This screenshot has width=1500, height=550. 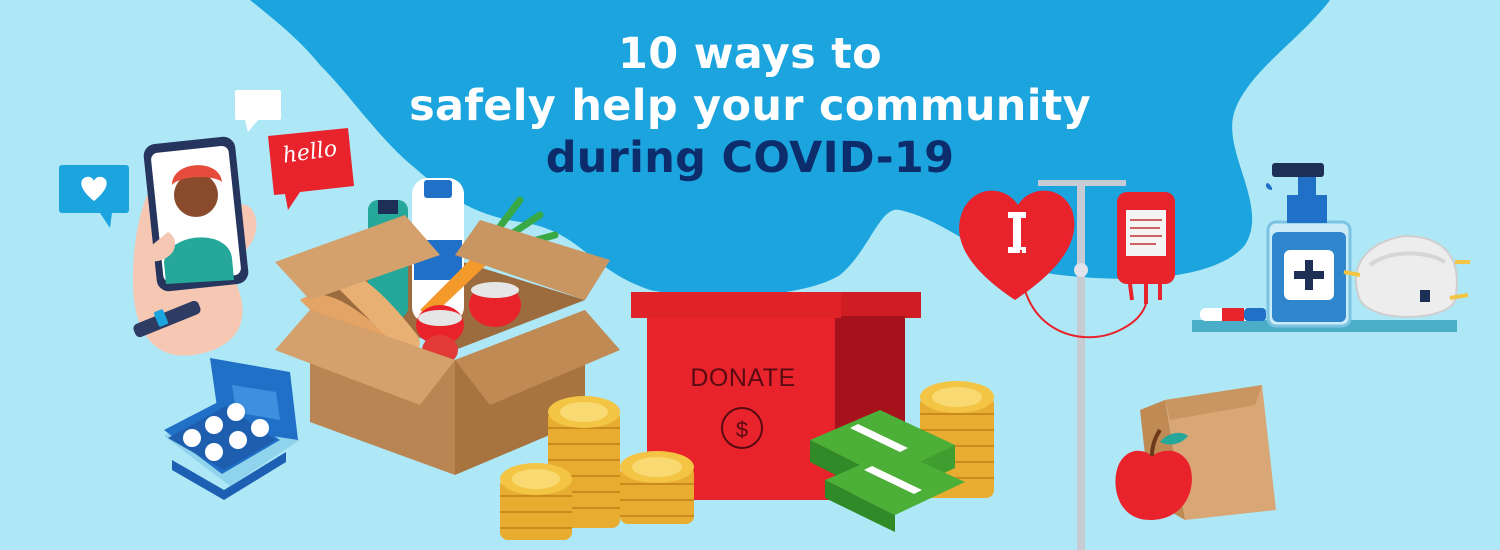 What do you see at coordinates (750, 158) in the screenshot?
I see `title-line-3: during COVID-19` at bounding box center [750, 158].